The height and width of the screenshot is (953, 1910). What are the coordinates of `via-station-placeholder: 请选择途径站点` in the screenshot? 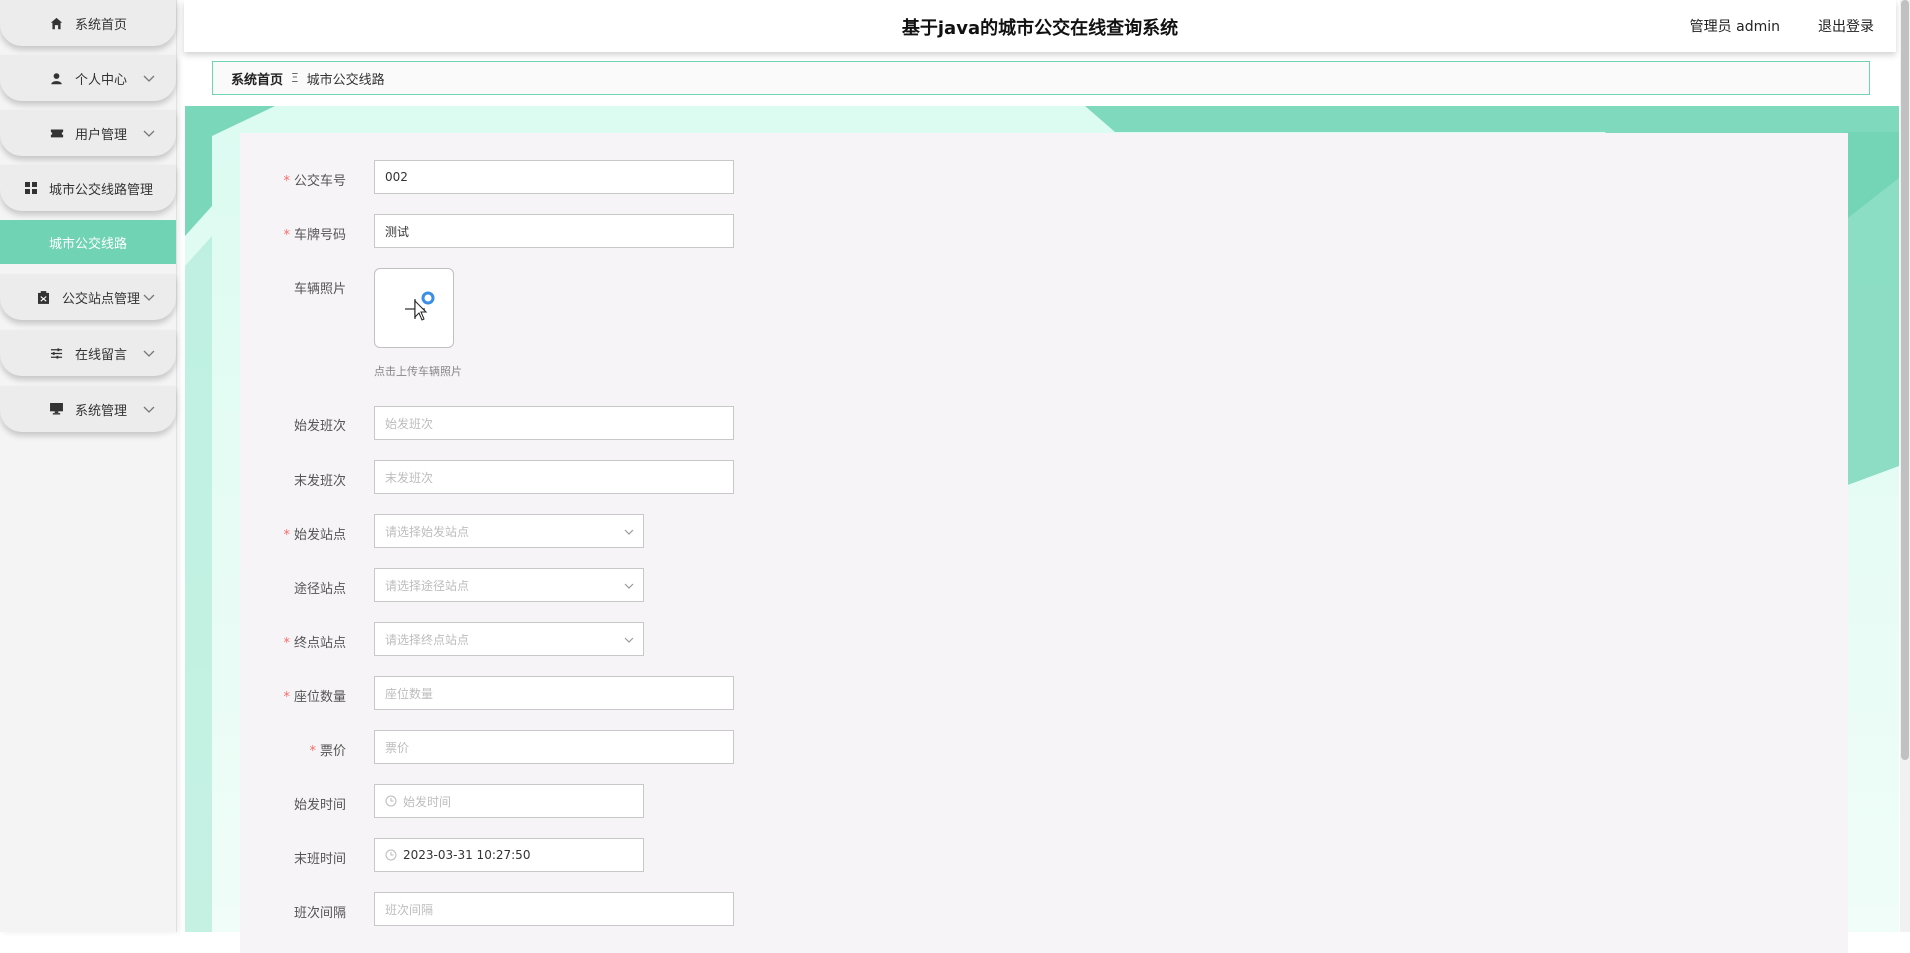 It's located at (427, 585).